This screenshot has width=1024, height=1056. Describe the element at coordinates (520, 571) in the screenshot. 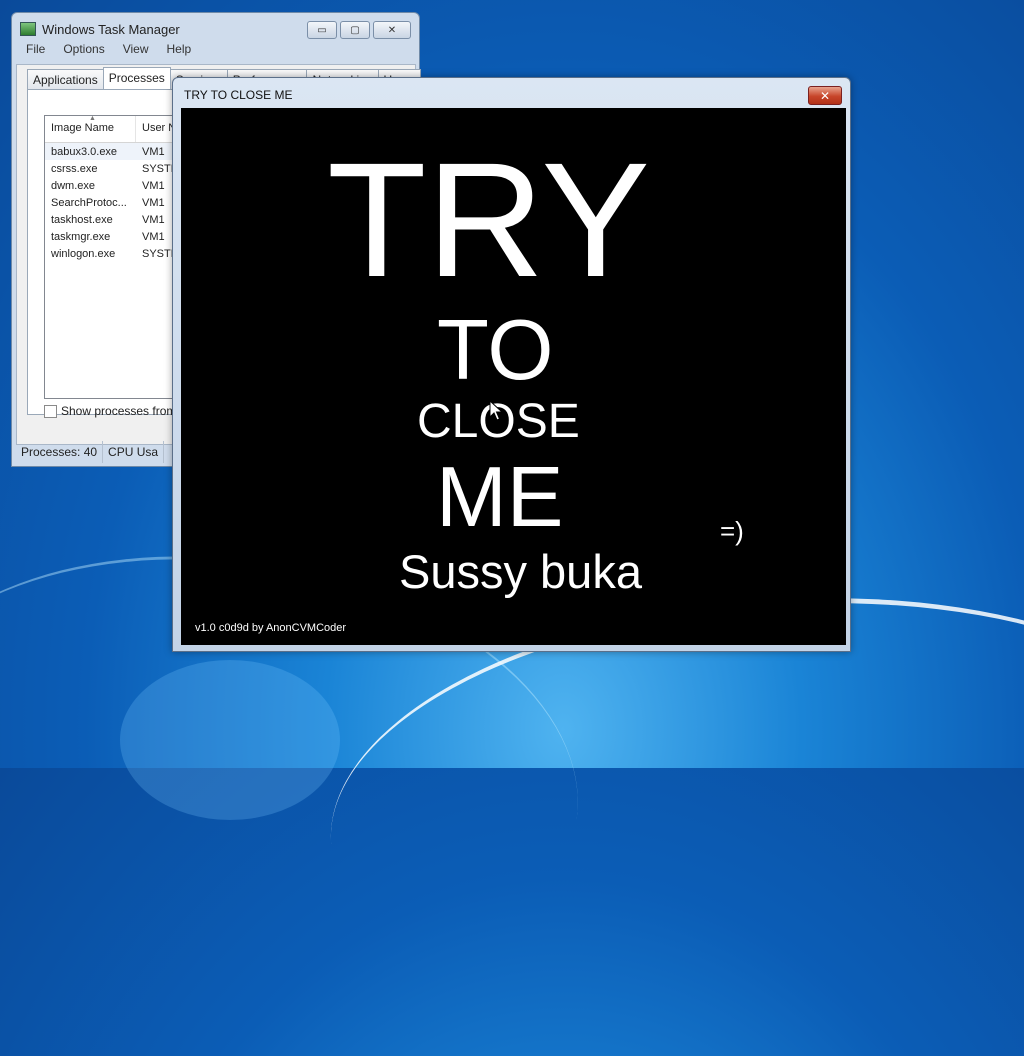

I see `text-sussy-buka: Sussy buka` at that location.